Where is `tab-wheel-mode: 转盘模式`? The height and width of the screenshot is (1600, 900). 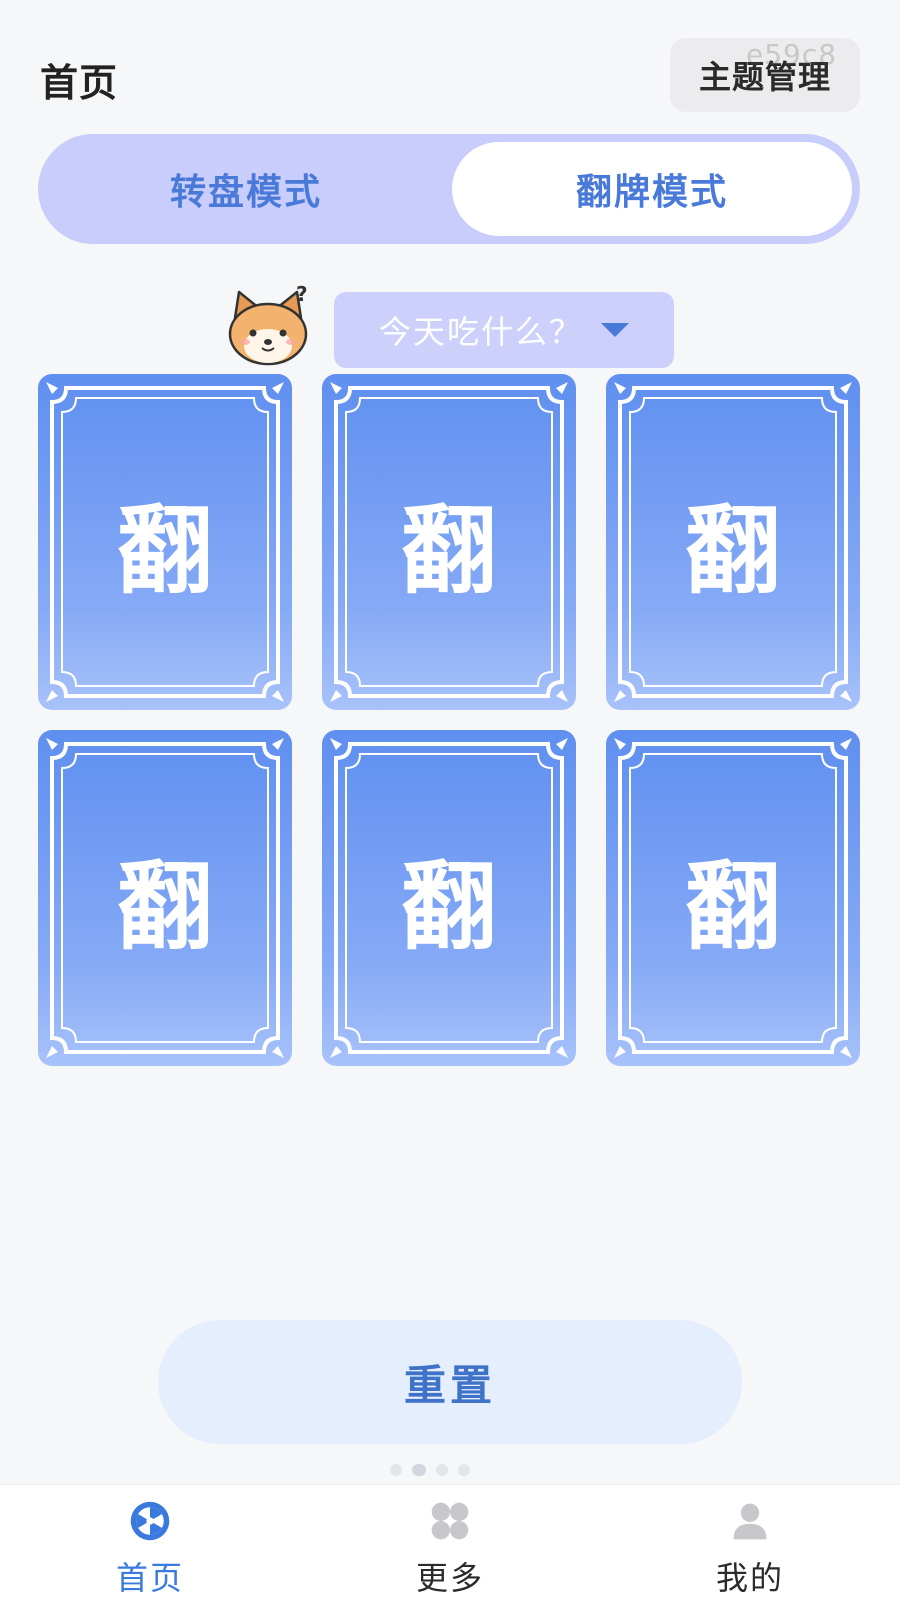
tab-wheel-mode: 转盘模式 is located at coordinates (246, 189).